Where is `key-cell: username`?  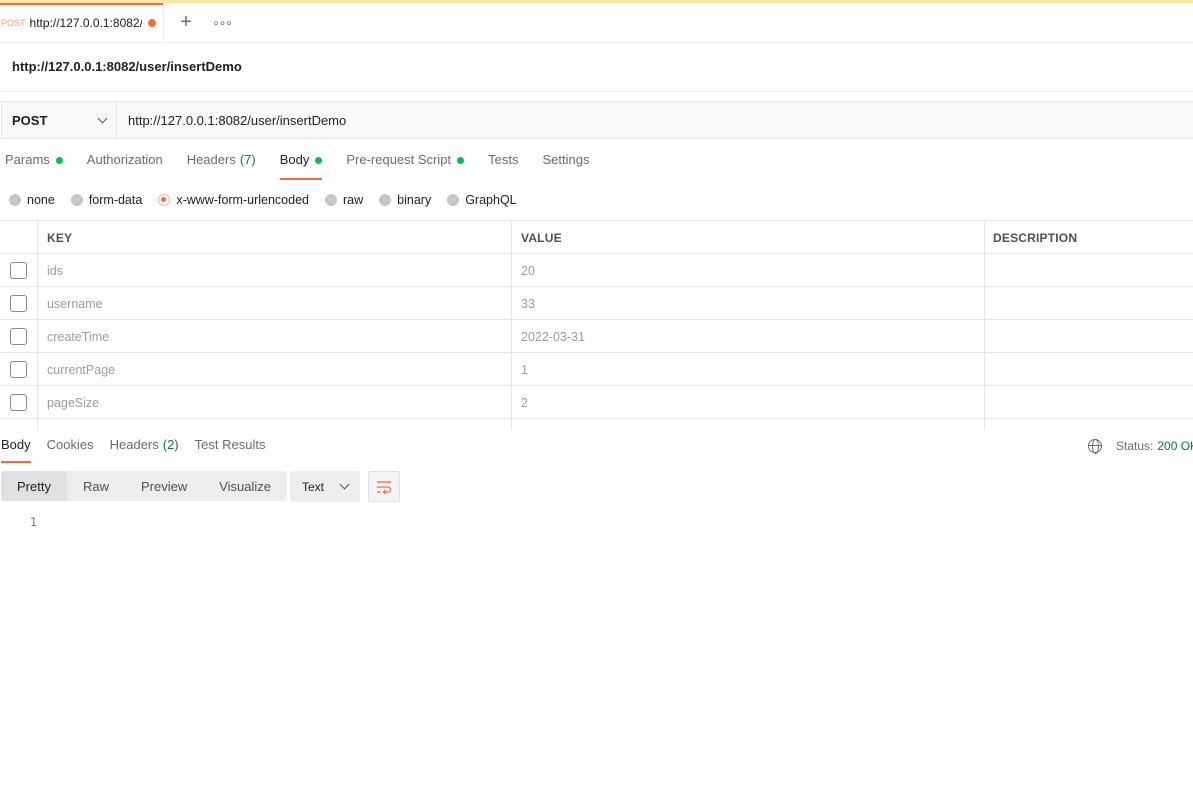 key-cell: username is located at coordinates (274, 303).